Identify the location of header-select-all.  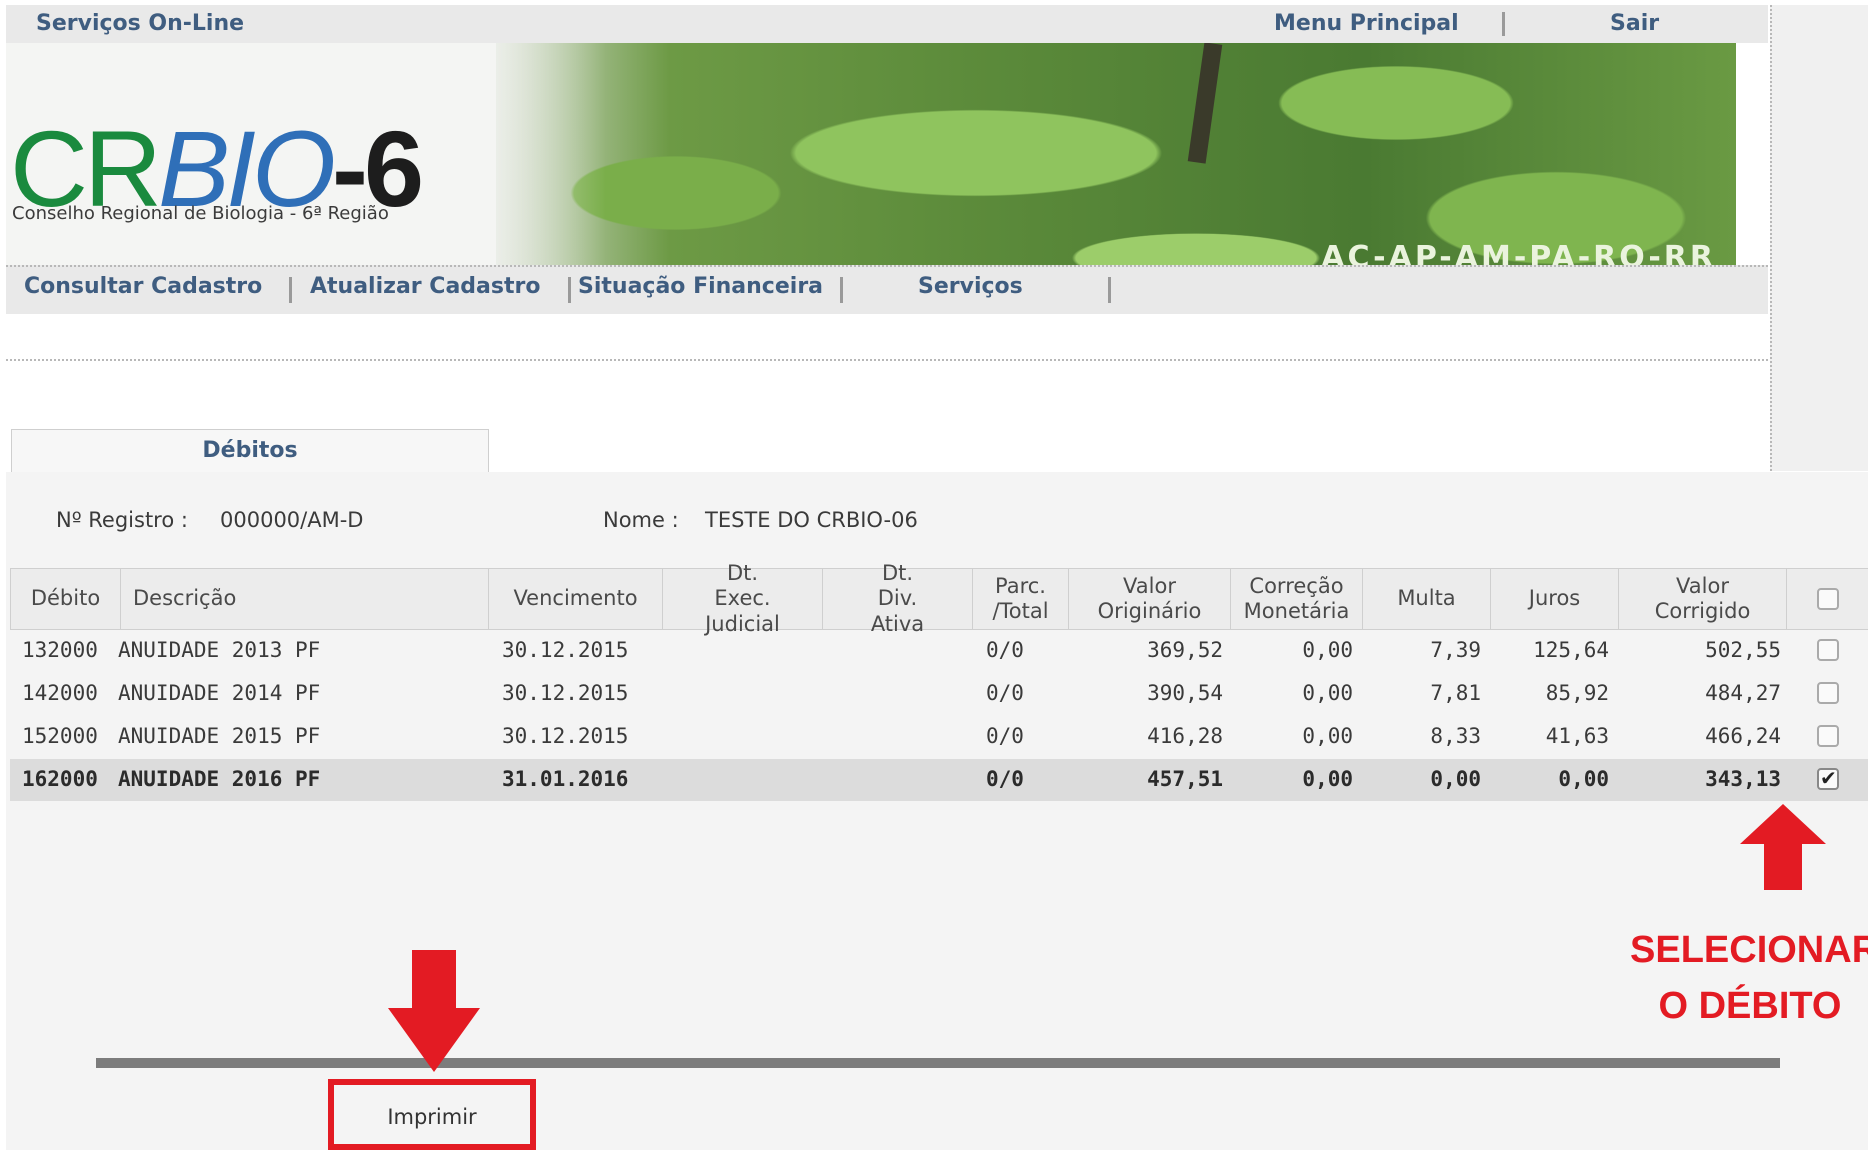
(1827, 599).